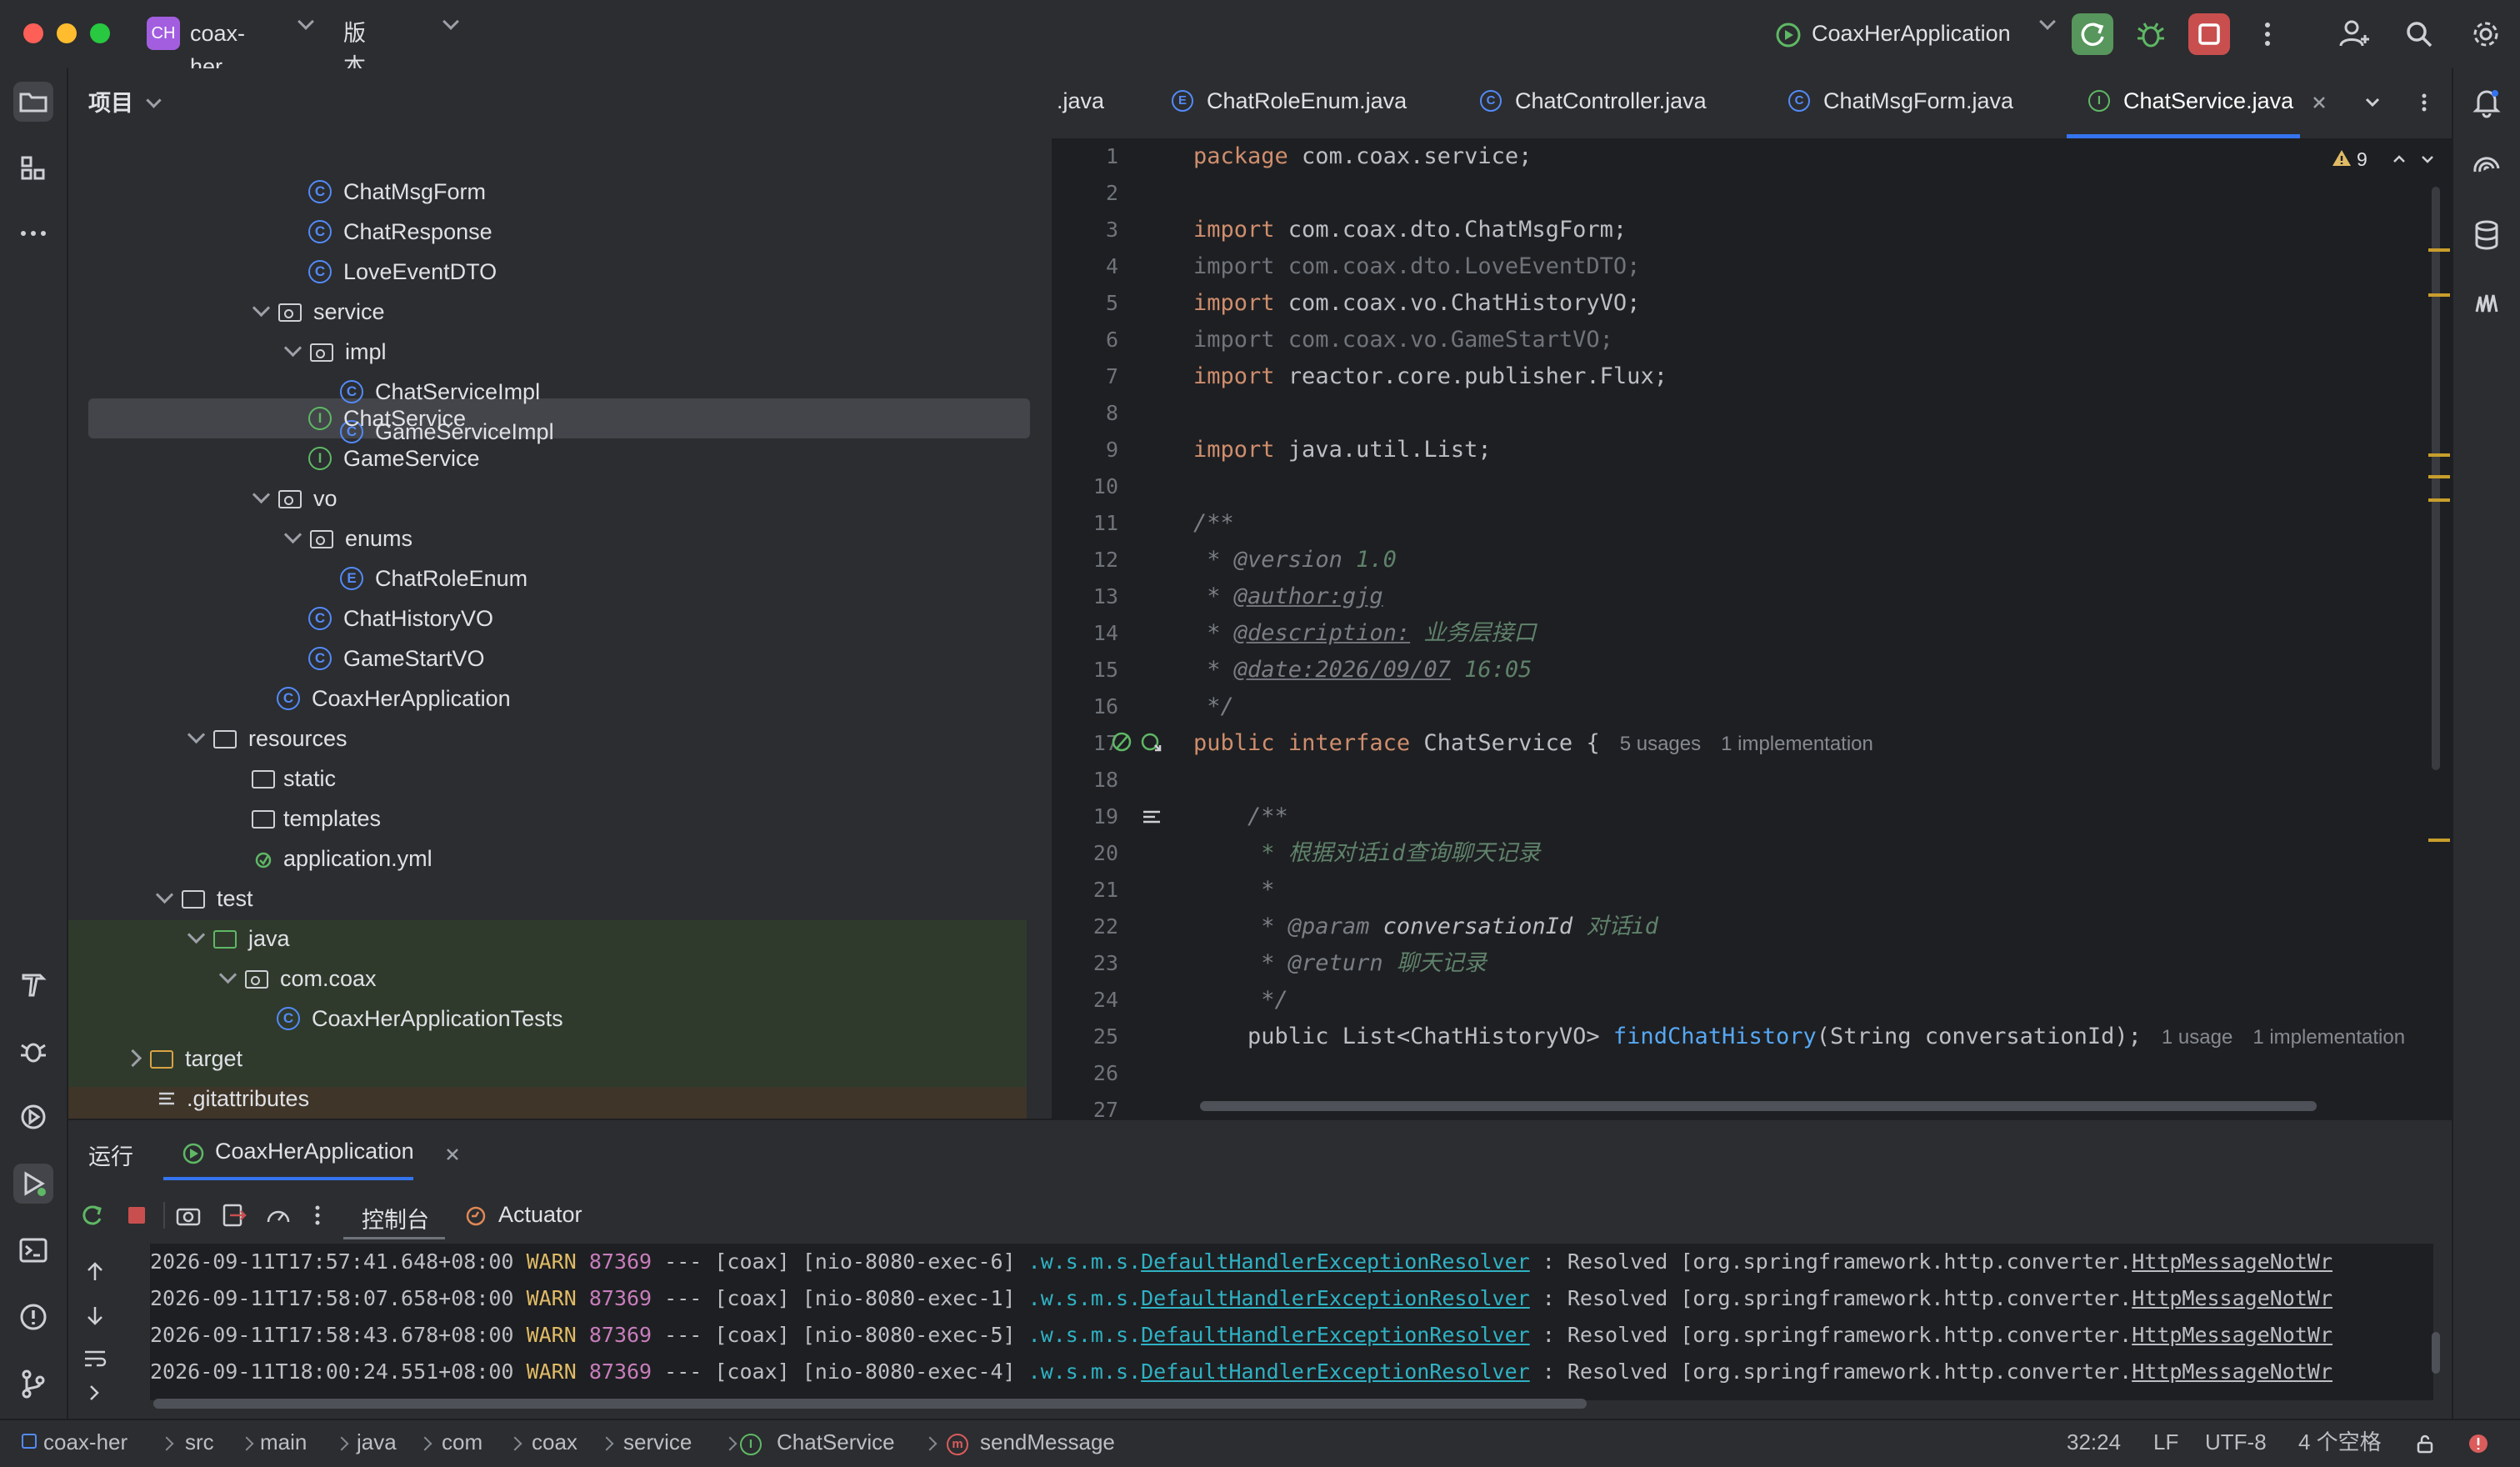 The width and height of the screenshot is (2520, 1467). I want to click on breadcrumb-item: src, so click(199, 1443).